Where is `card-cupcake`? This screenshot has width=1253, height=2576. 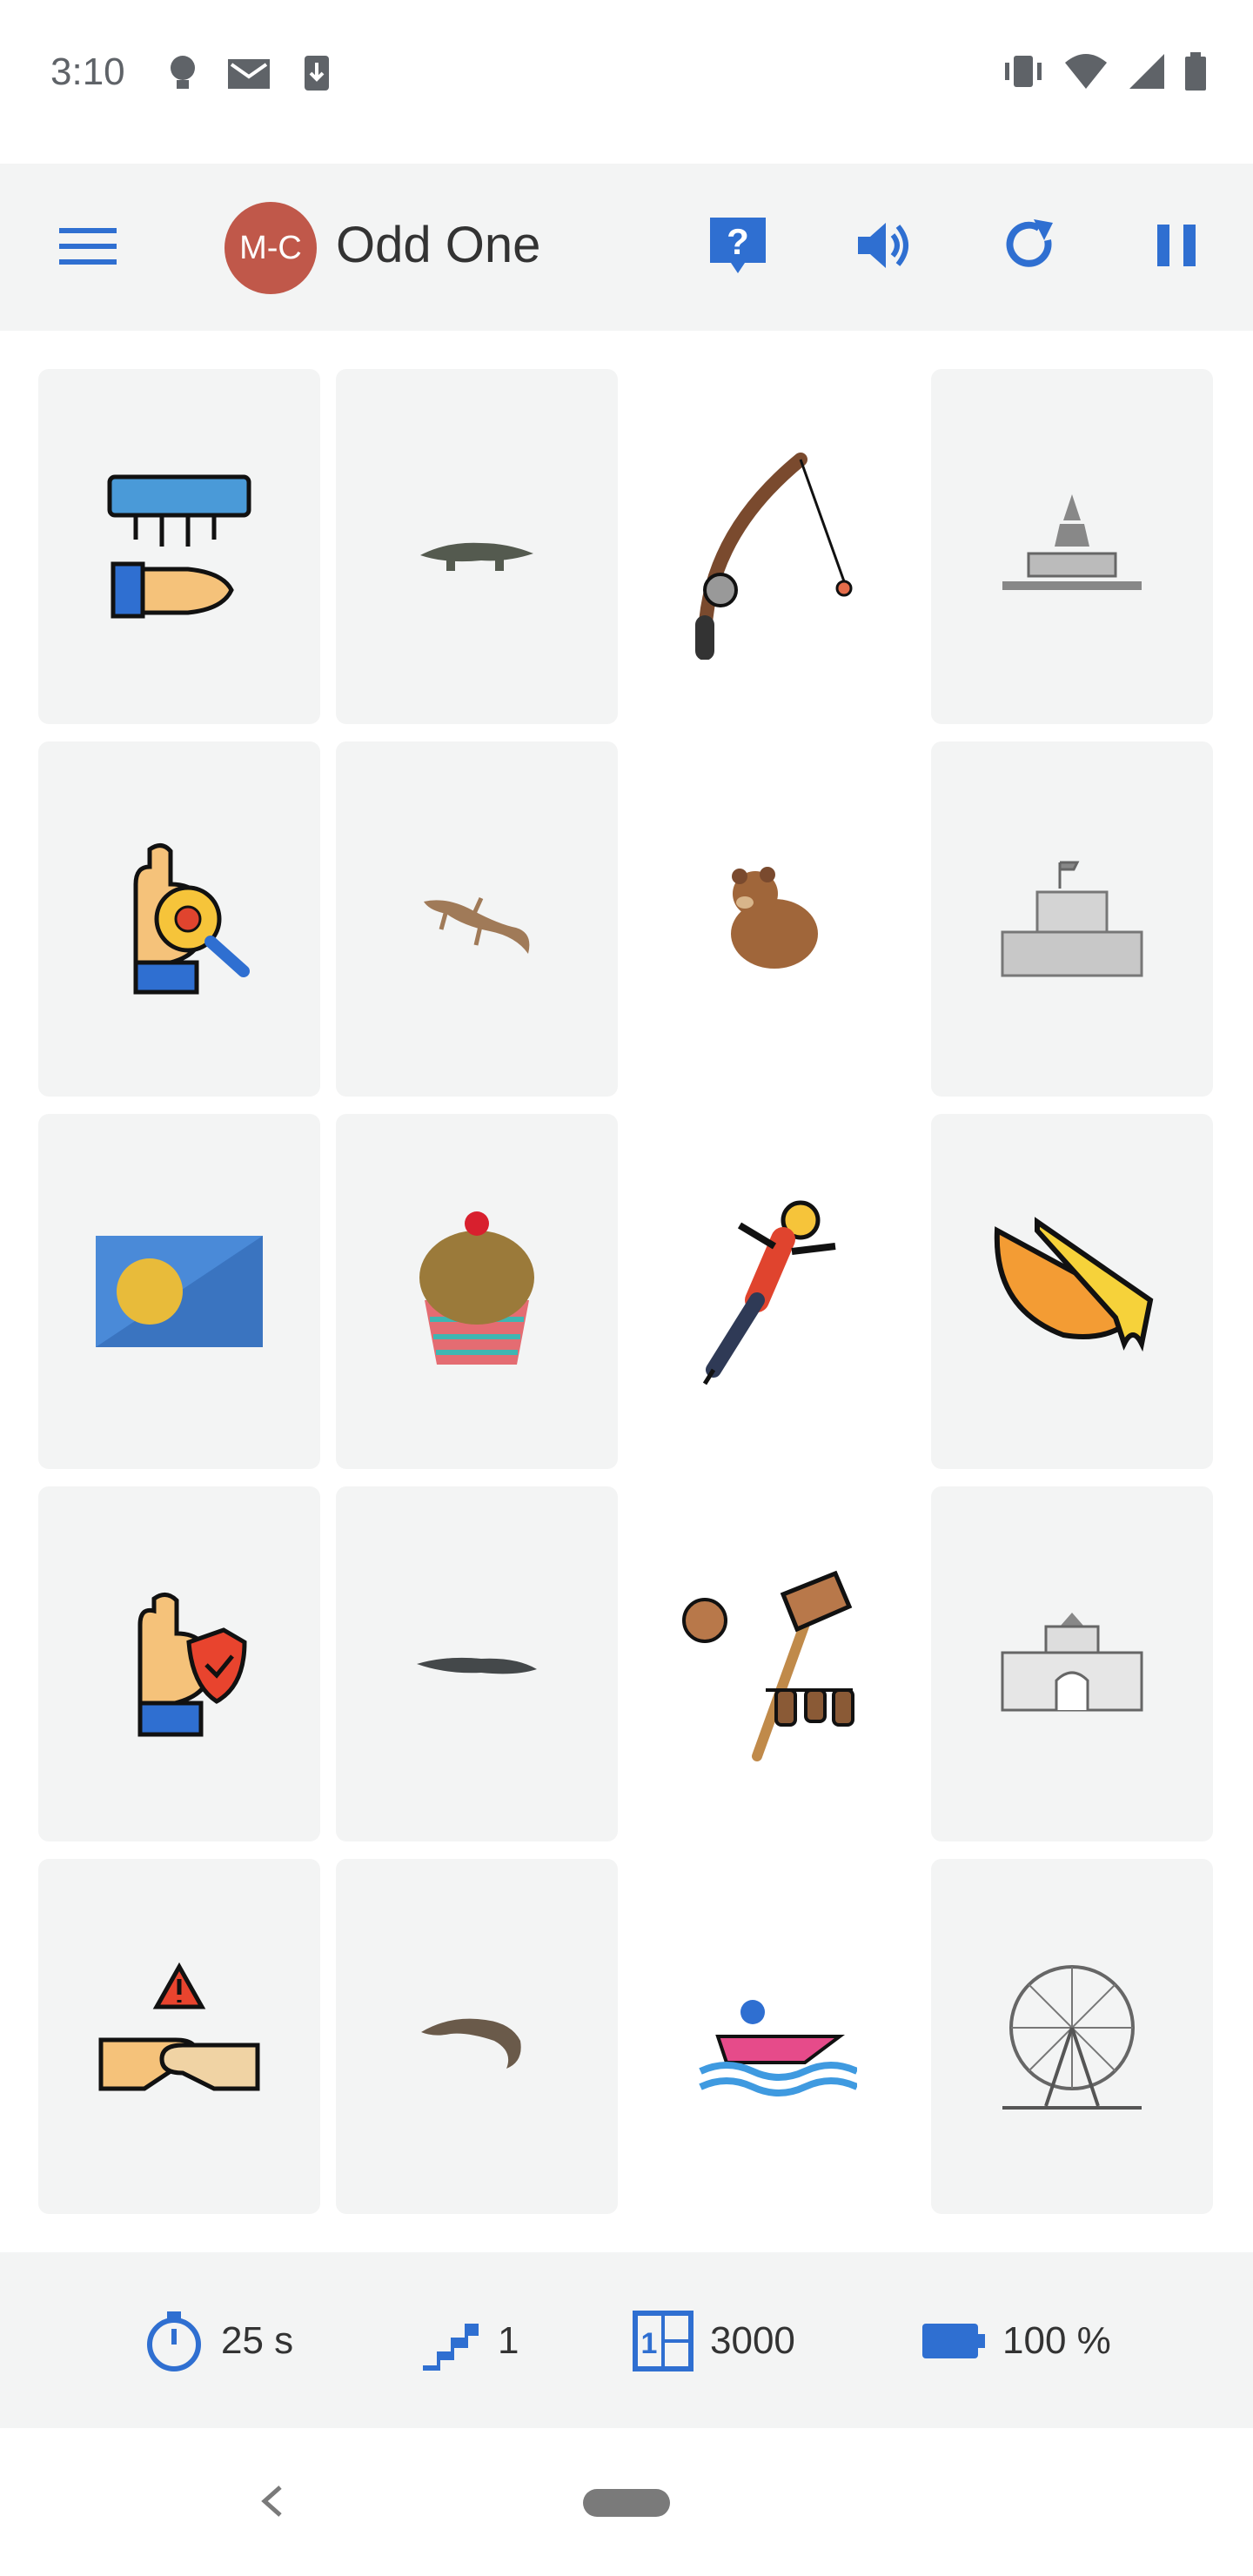
card-cupcake is located at coordinates (477, 1291).